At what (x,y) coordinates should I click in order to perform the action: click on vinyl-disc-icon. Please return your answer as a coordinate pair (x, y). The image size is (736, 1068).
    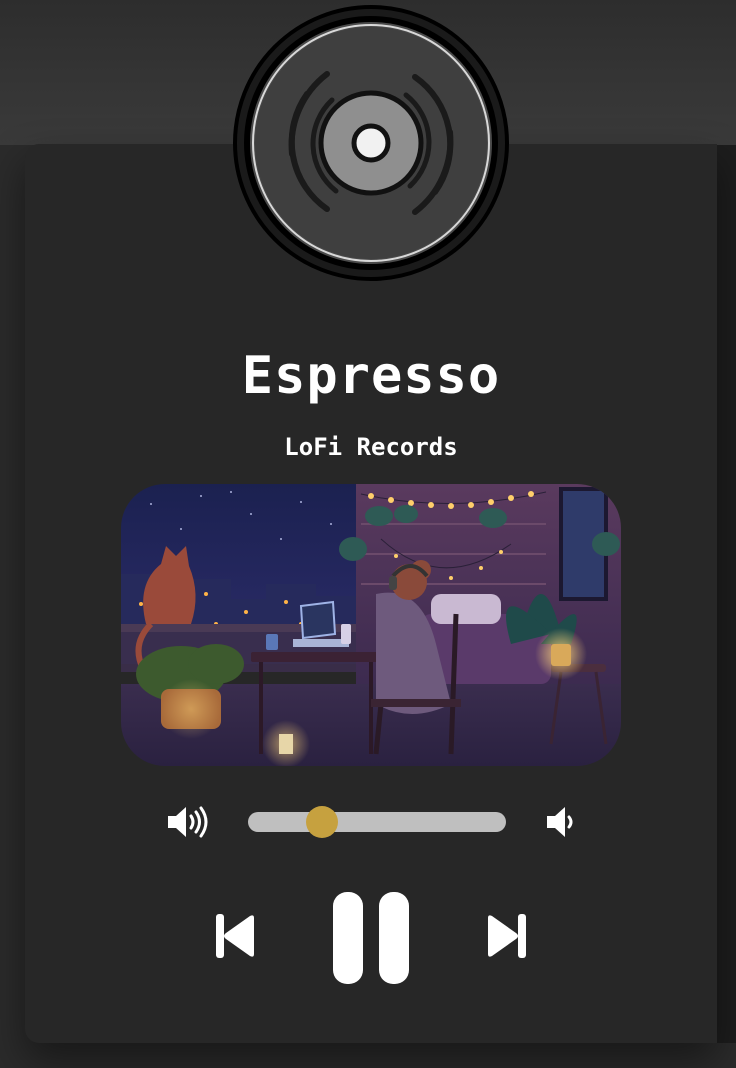
    Looking at the image, I should click on (371, 143).